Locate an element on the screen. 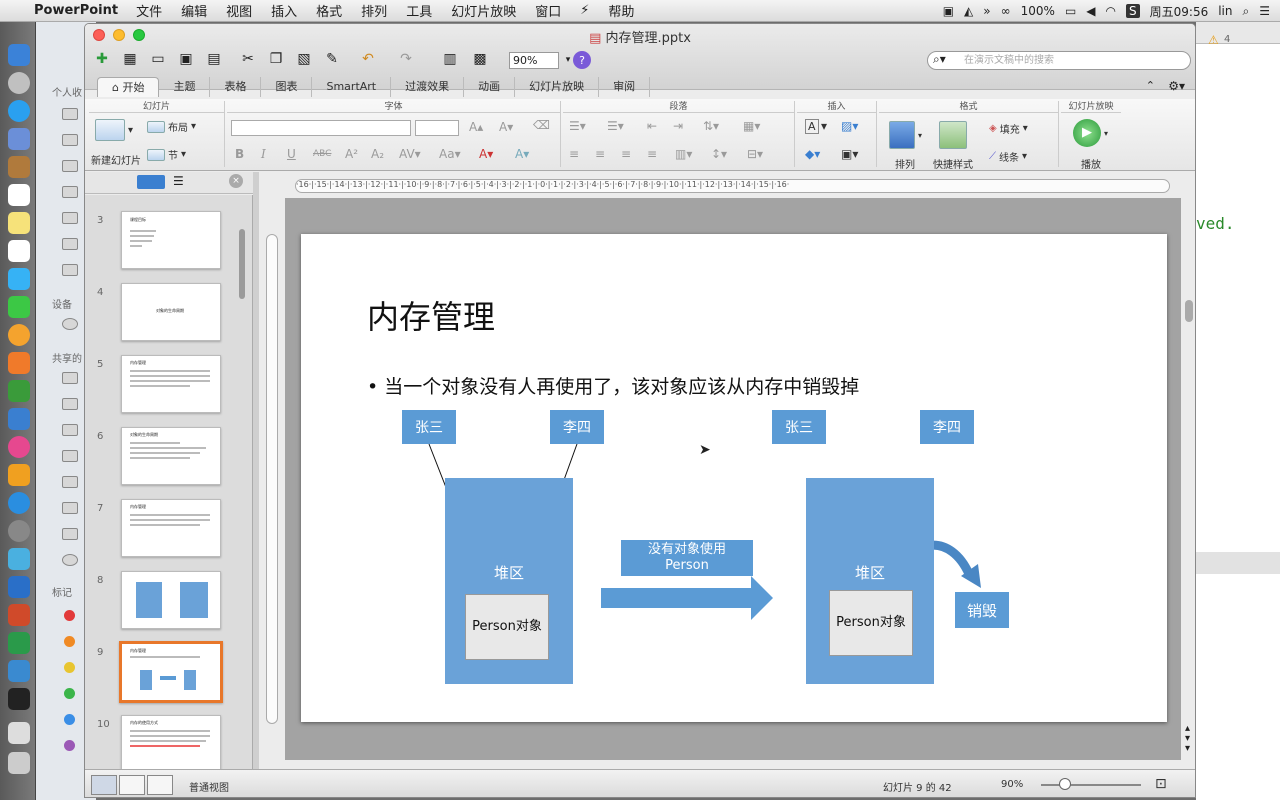 The width and height of the screenshot is (1280, 800). menu-format: 格式 is located at coordinates (329, 10).